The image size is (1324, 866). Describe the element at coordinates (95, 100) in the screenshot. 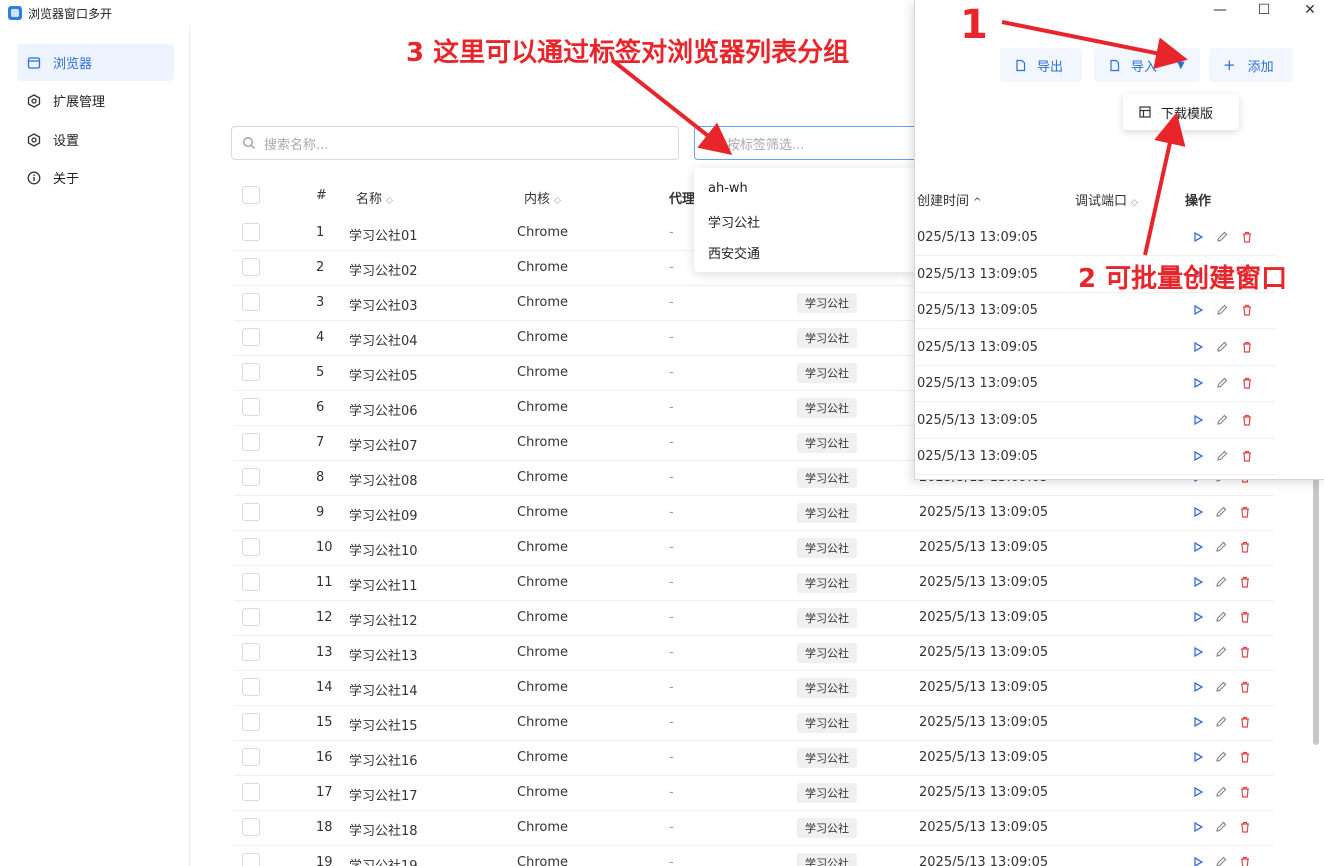

I see `sidebar-item-extensions: 扩展管理` at that location.